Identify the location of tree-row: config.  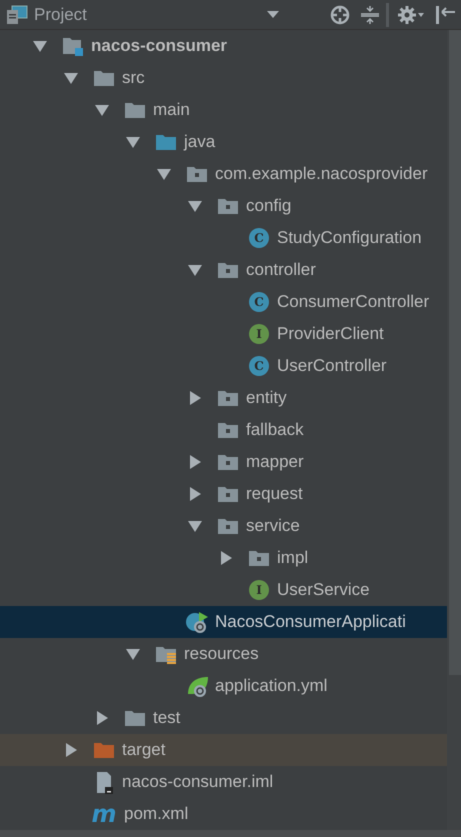
(223, 206).